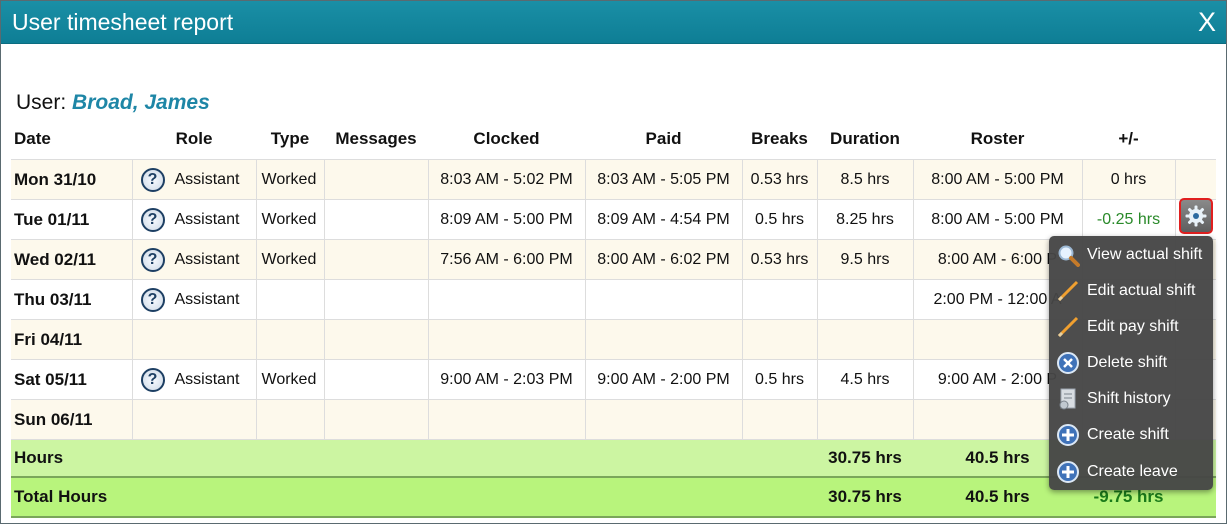  I want to click on menu-item-shift-history: Shift history, so click(1131, 399).